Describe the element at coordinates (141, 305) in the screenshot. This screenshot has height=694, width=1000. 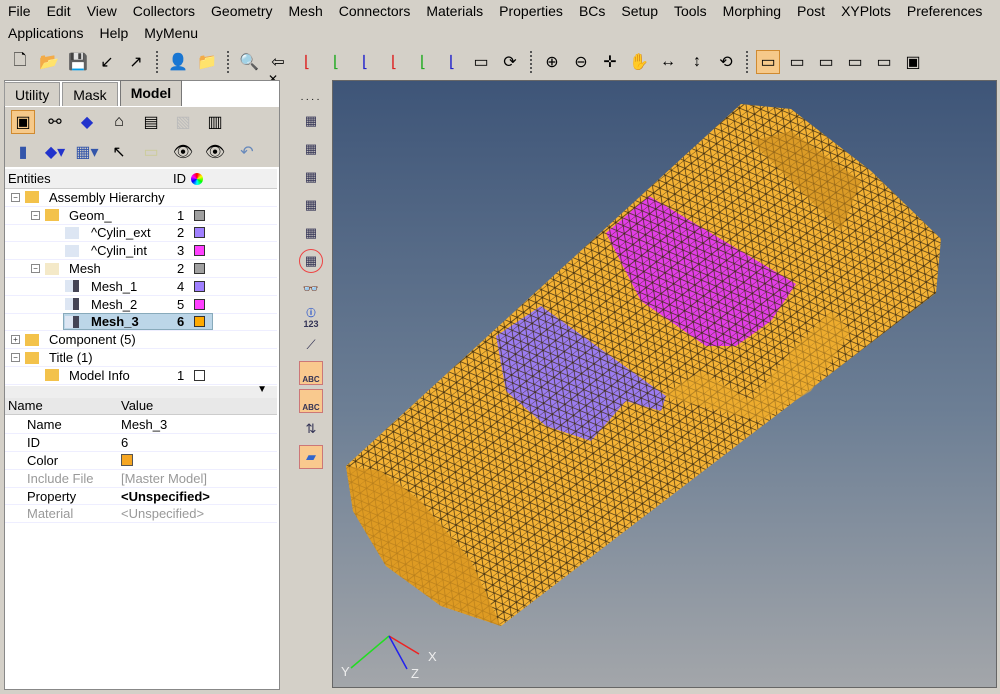
I see `tree-row: Mesh_2 5` at that location.